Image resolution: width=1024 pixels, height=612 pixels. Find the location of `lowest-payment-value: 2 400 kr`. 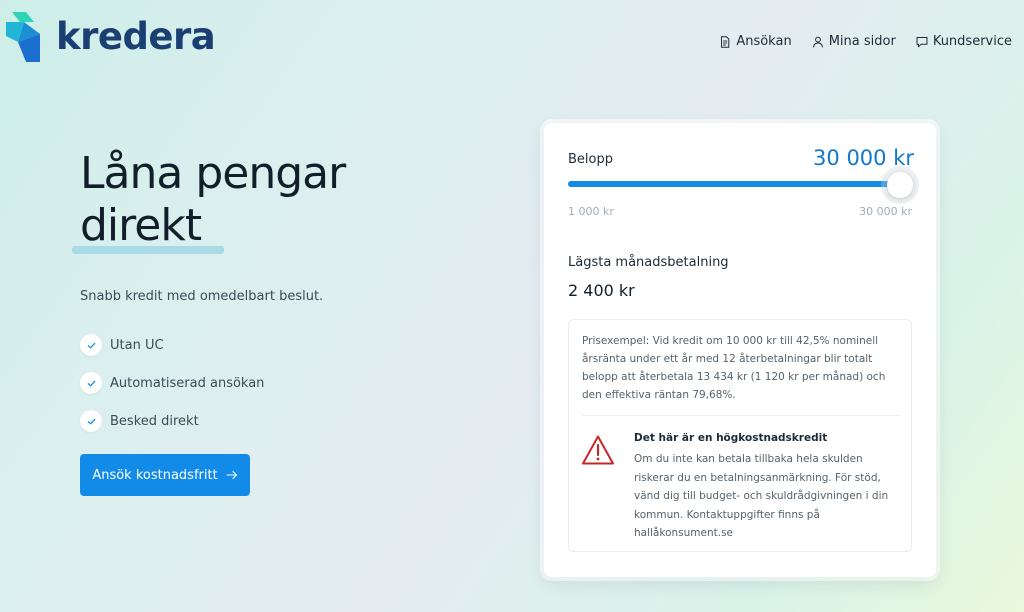

lowest-payment-value: 2 400 kr is located at coordinates (601, 290).